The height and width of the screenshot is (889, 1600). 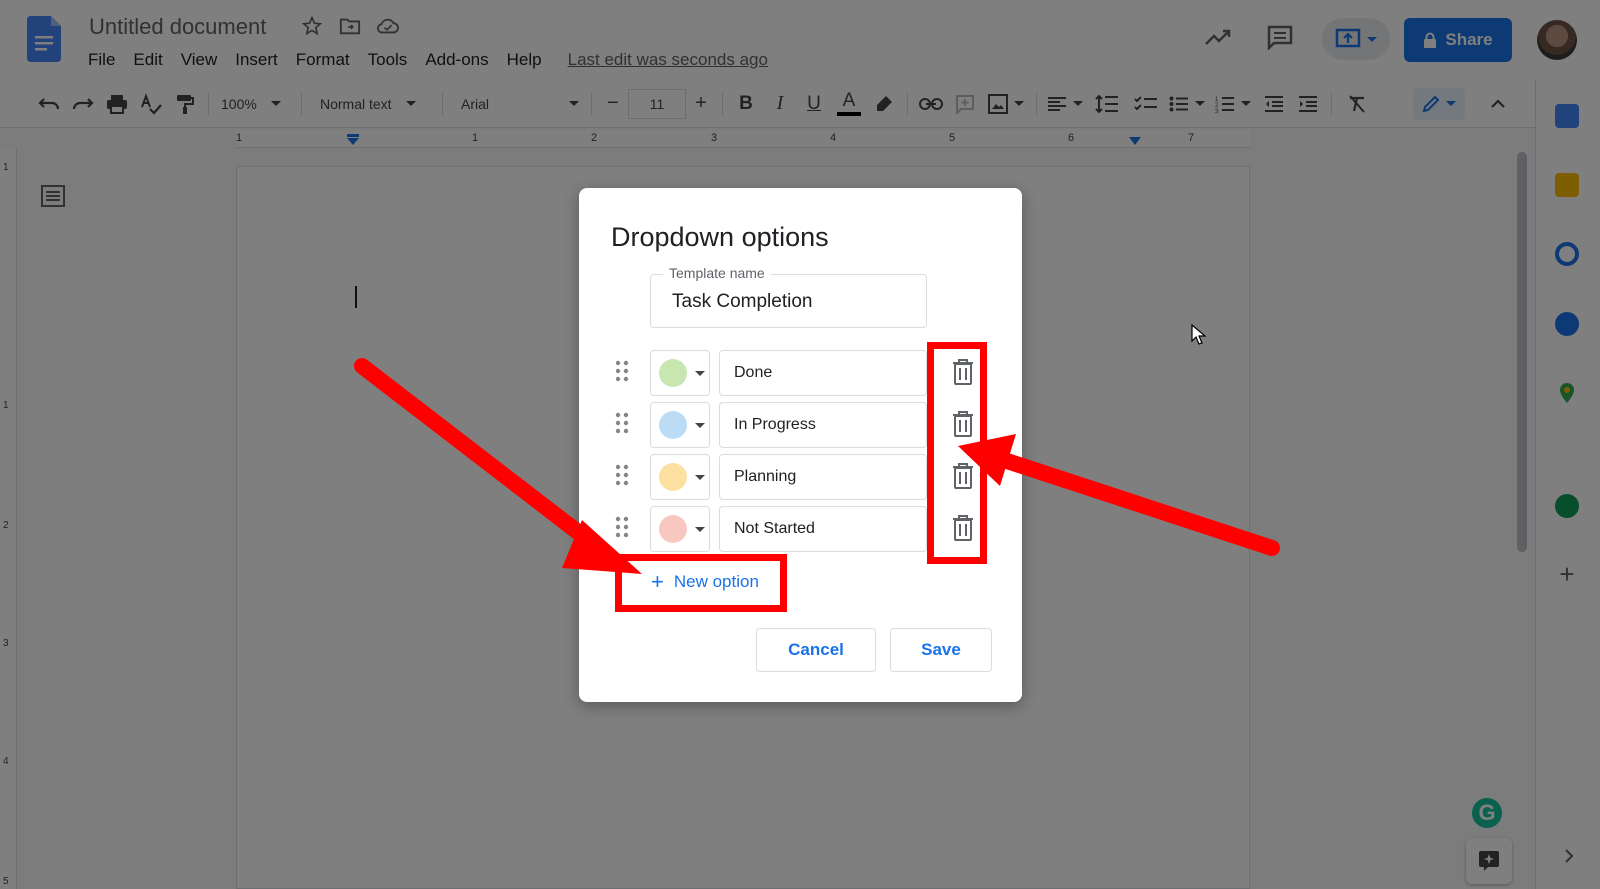 What do you see at coordinates (701, 583) in the screenshot?
I see `new-option-highlight-box` at bounding box center [701, 583].